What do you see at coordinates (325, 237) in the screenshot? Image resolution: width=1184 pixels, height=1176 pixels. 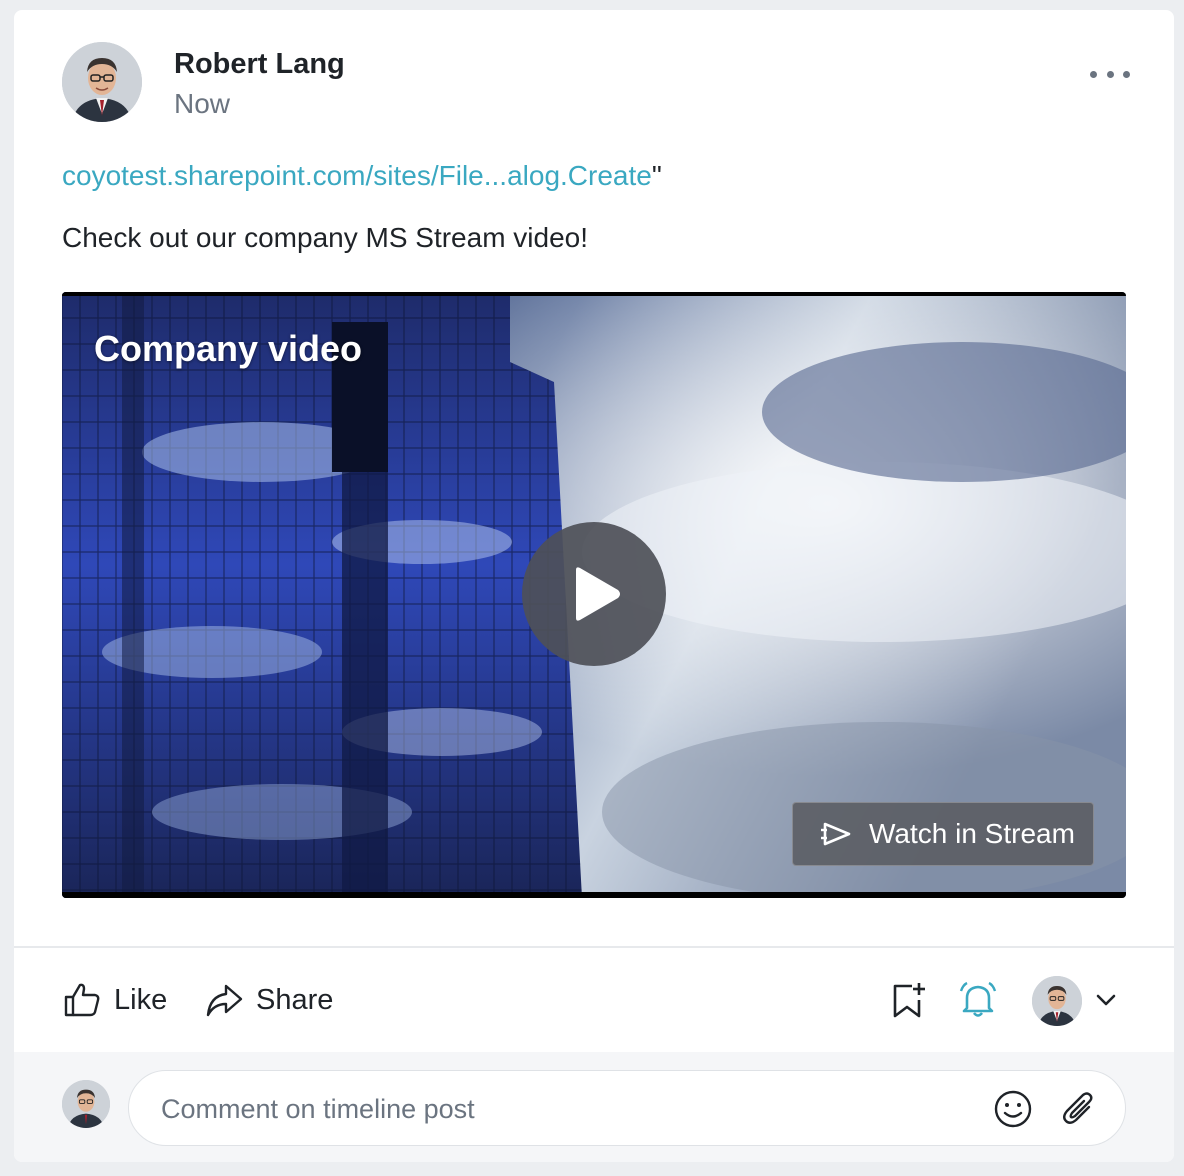 I see `post-body-text: Check out our company MS Stream video!` at bounding box center [325, 237].